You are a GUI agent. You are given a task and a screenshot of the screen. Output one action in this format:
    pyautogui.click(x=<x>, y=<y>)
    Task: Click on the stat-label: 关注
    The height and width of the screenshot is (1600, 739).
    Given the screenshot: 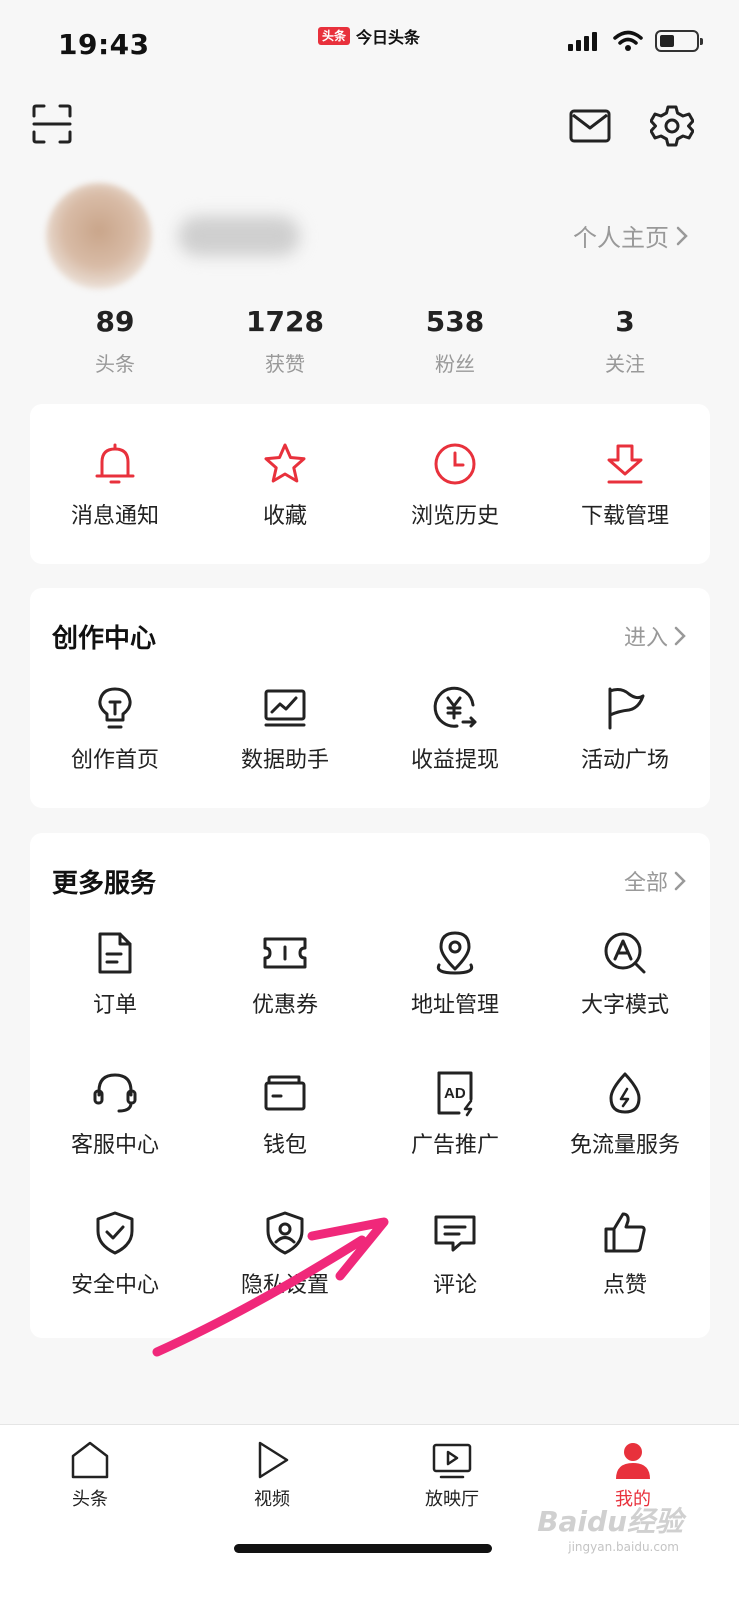 What is the action you would take?
    pyautogui.click(x=625, y=364)
    